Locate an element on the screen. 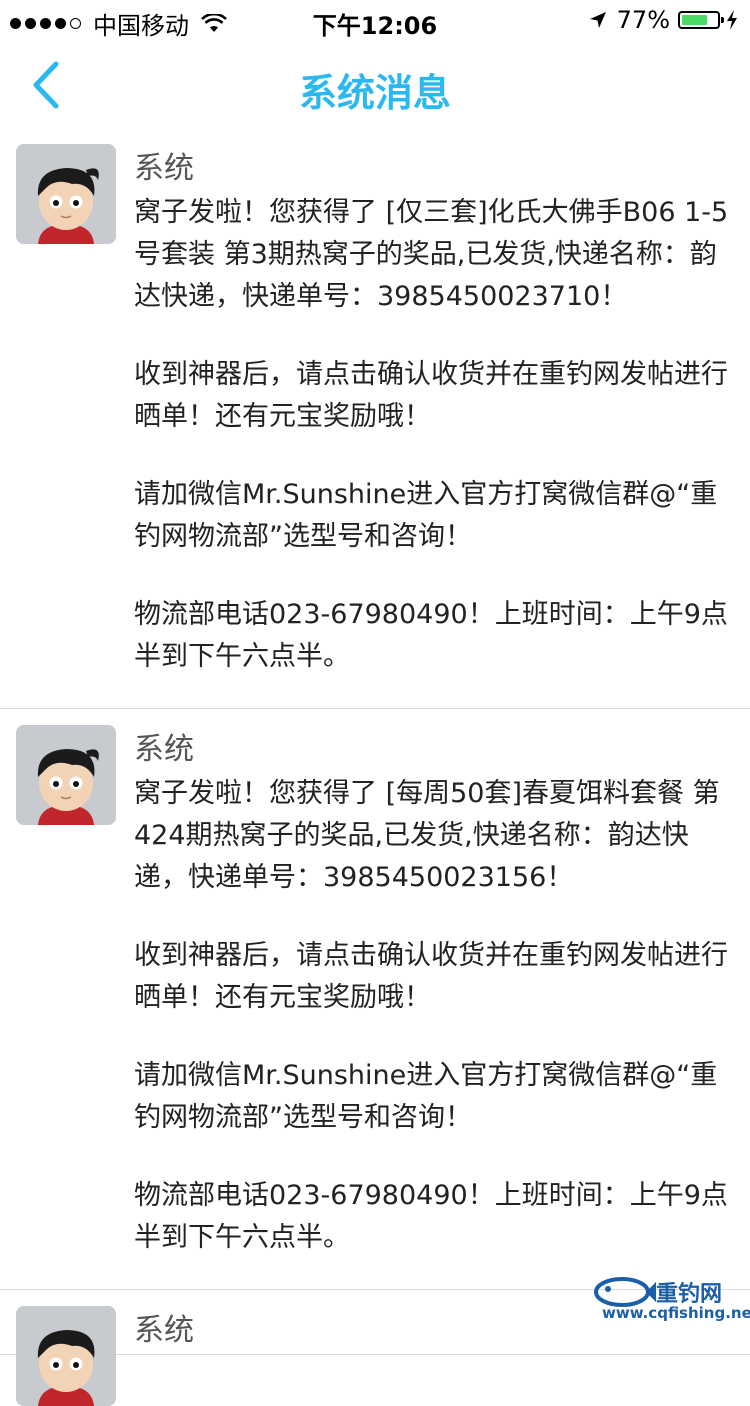  nav-bar: 系统消息 is located at coordinates (375, 84).